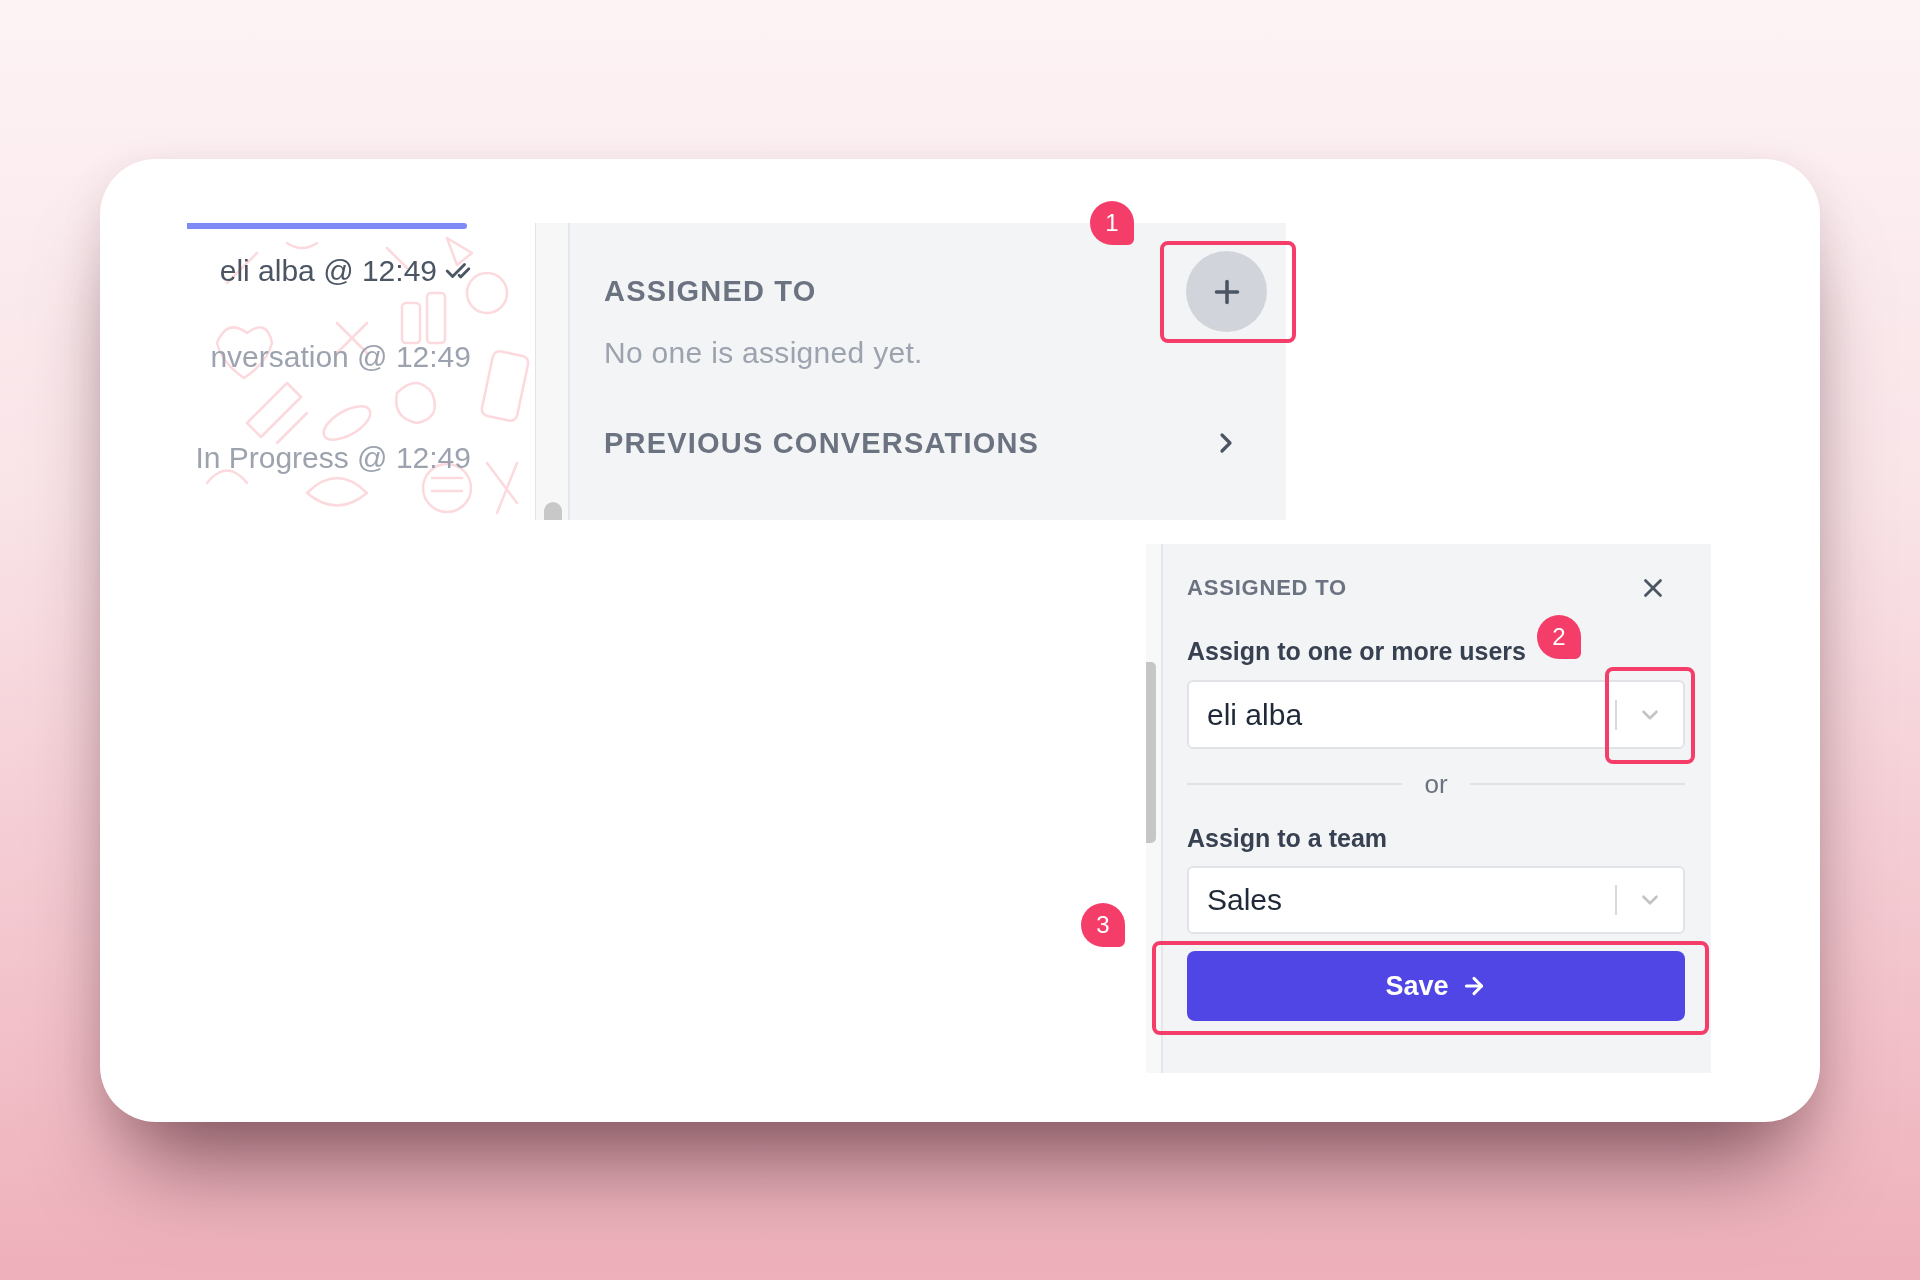  Describe the element at coordinates (1436, 784) in the screenshot. I see `divider-text: or` at that location.